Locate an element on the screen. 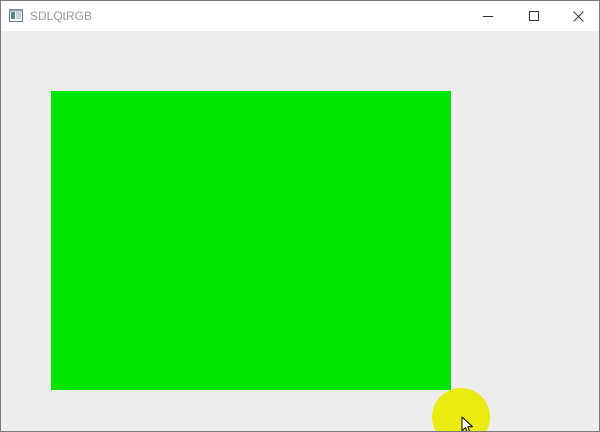 This screenshot has width=600, height=432. arrow-cursor-icon is located at coordinates (468, 423).